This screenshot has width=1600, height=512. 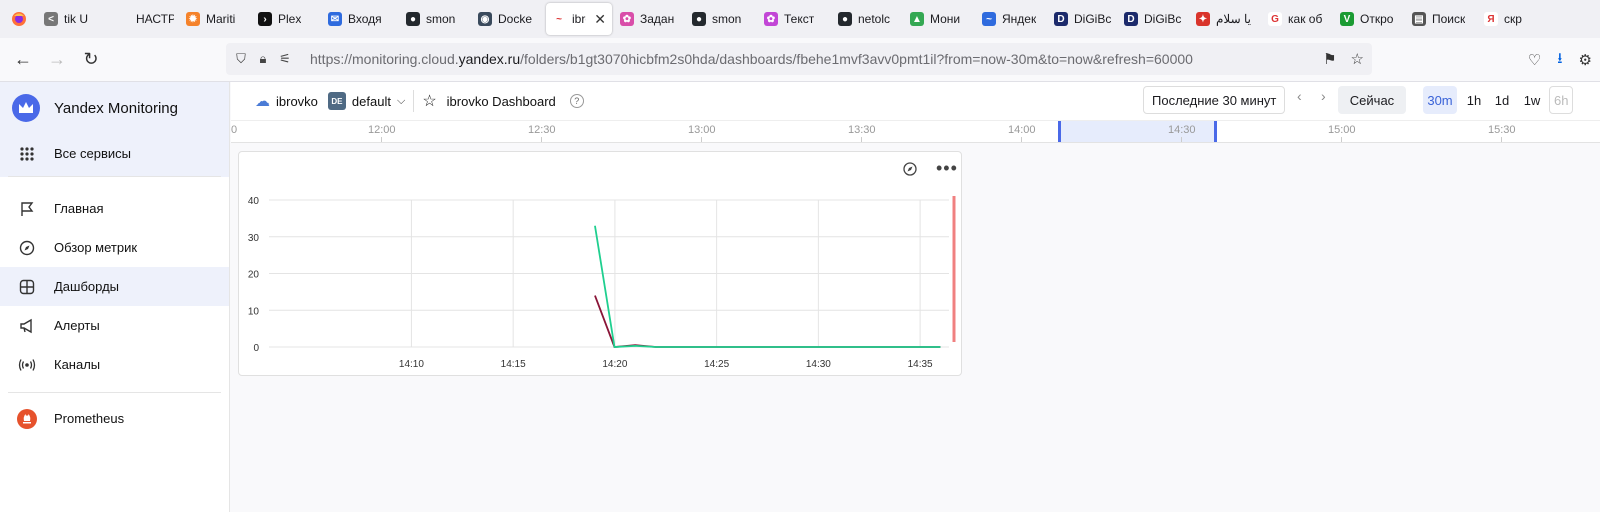 I want to click on zoom-1d: 1d, so click(x=1502, y=100).